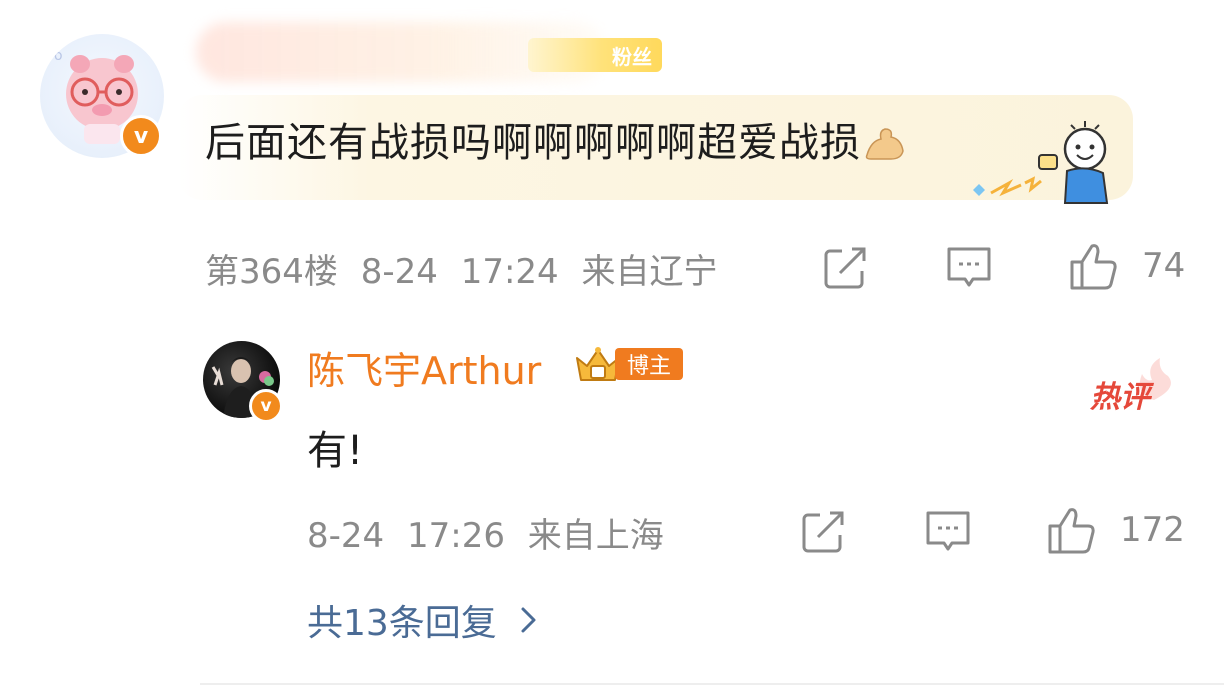 The width and height of the screenshot is (1224, 687). I want to click on comment-location: 来自辽宁, so click(649, 272).